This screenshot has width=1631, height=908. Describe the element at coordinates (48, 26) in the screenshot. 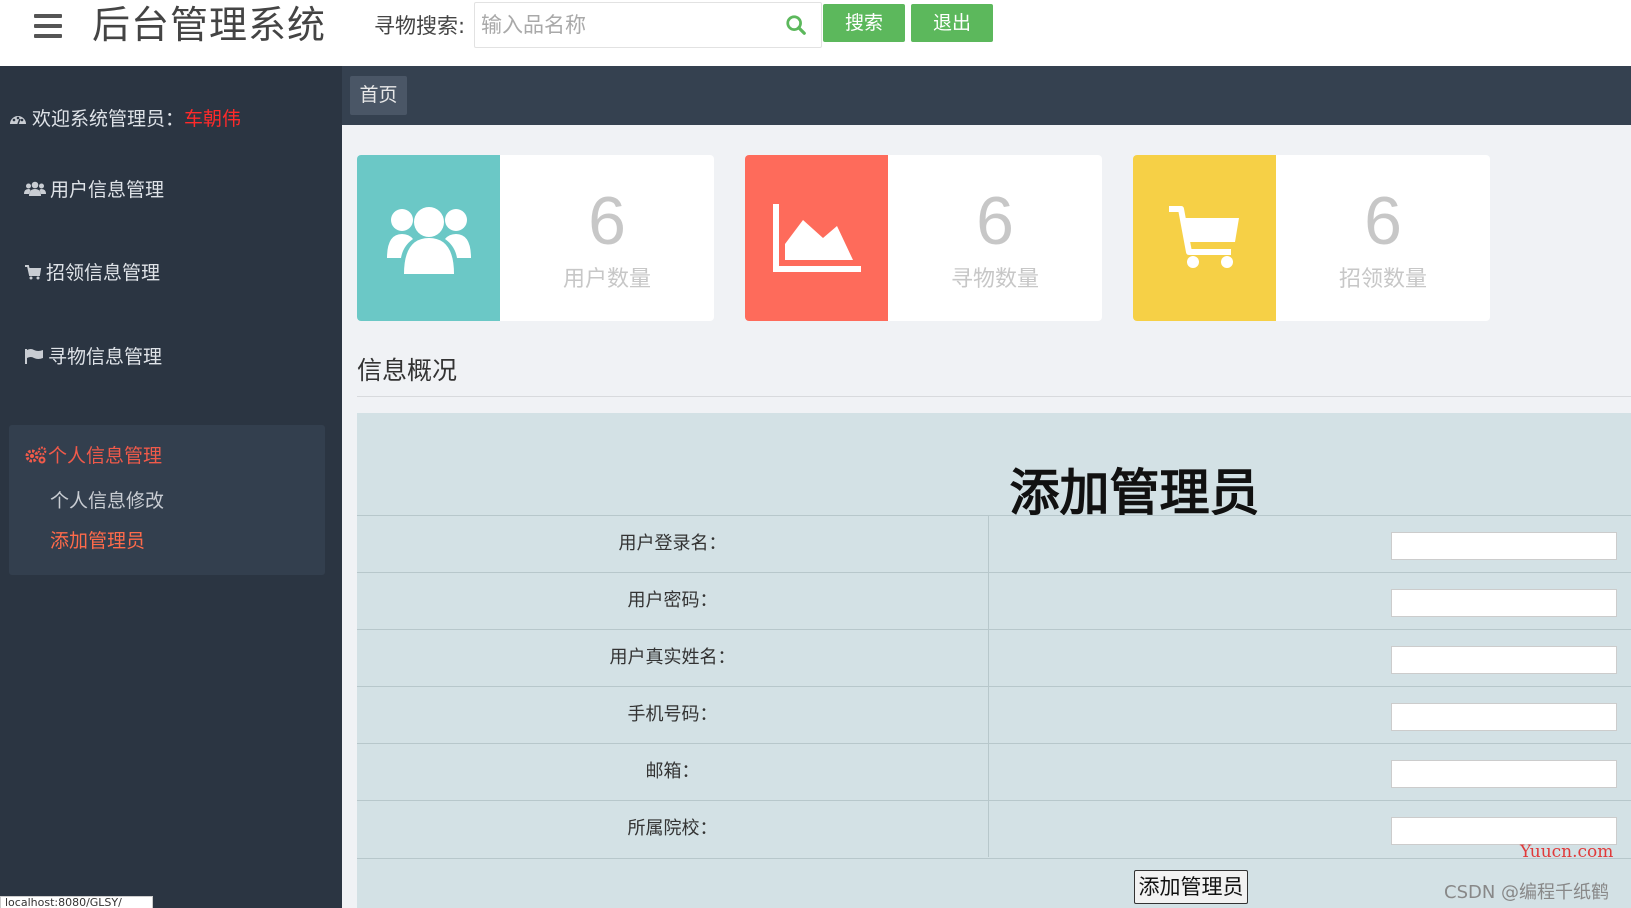

I see `menu-toggle-icon` at that location.